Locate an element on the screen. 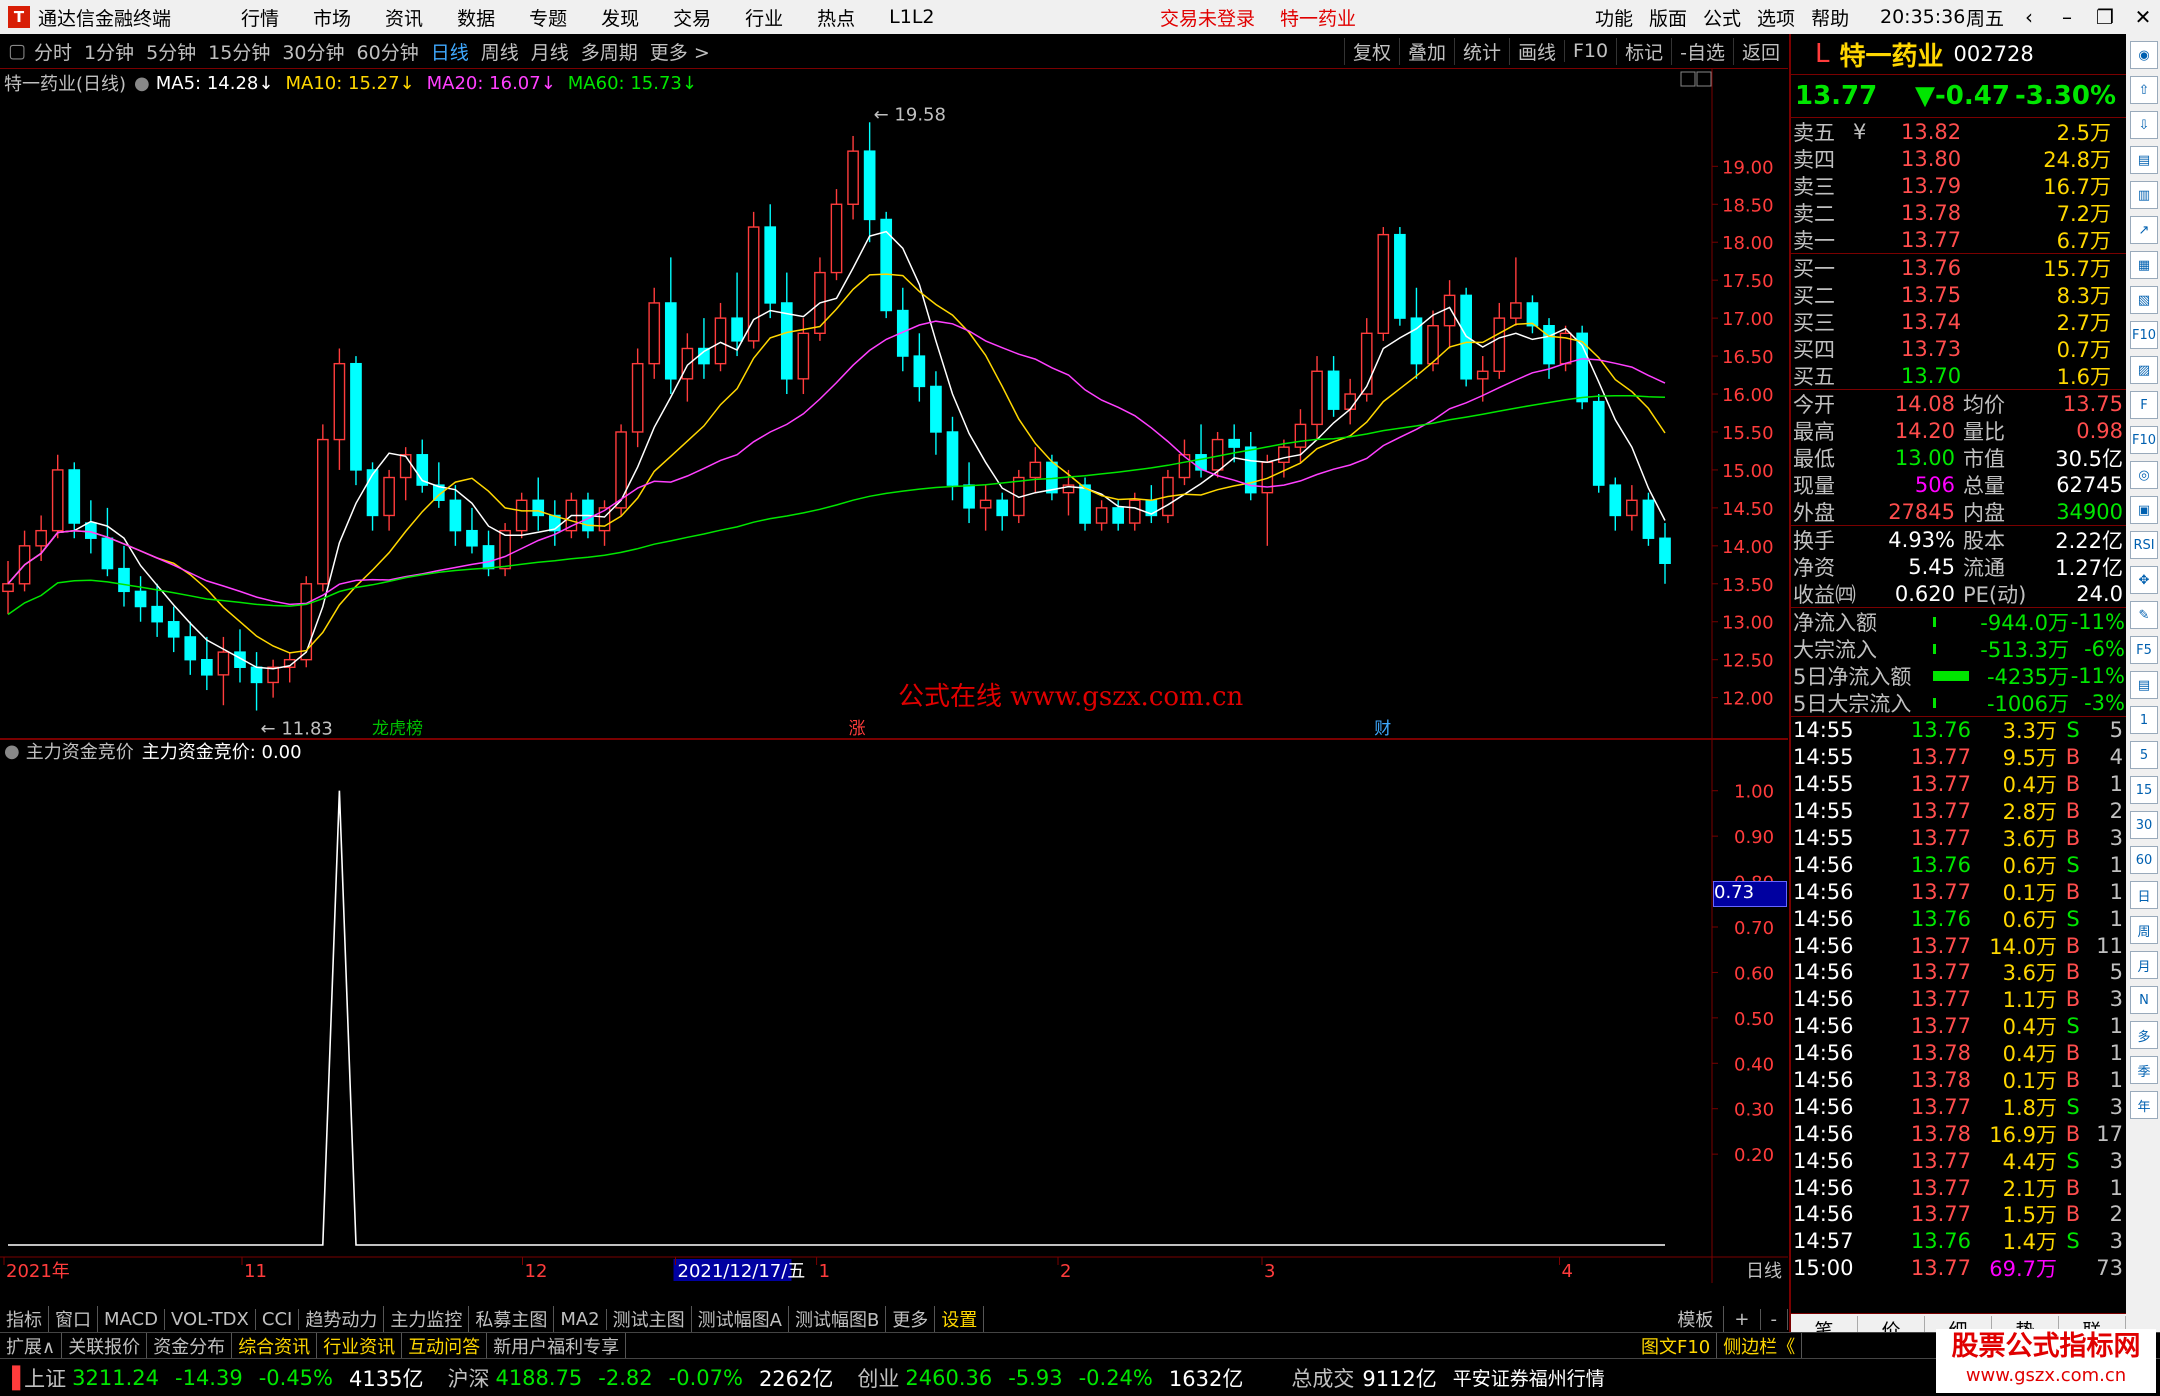 The width and height of the screenshot is (2160, 1396). side-tool-icon-2: ⇩ is located at coordinates (2144, 125).